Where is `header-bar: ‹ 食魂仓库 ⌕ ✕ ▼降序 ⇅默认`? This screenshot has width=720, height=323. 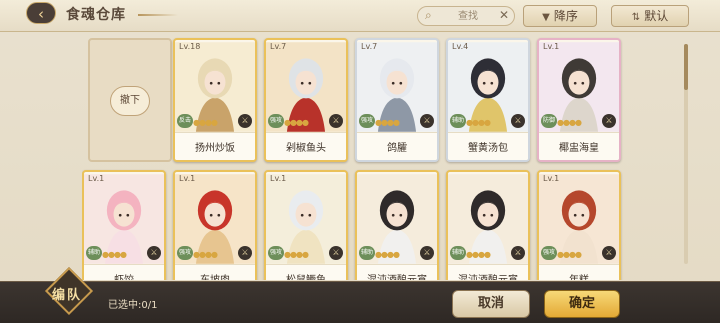
header-bar: ‹ 食魂仓库 ⌕ ✕ ▼降序 ⇅默认 is located at coordinates (360, 16).